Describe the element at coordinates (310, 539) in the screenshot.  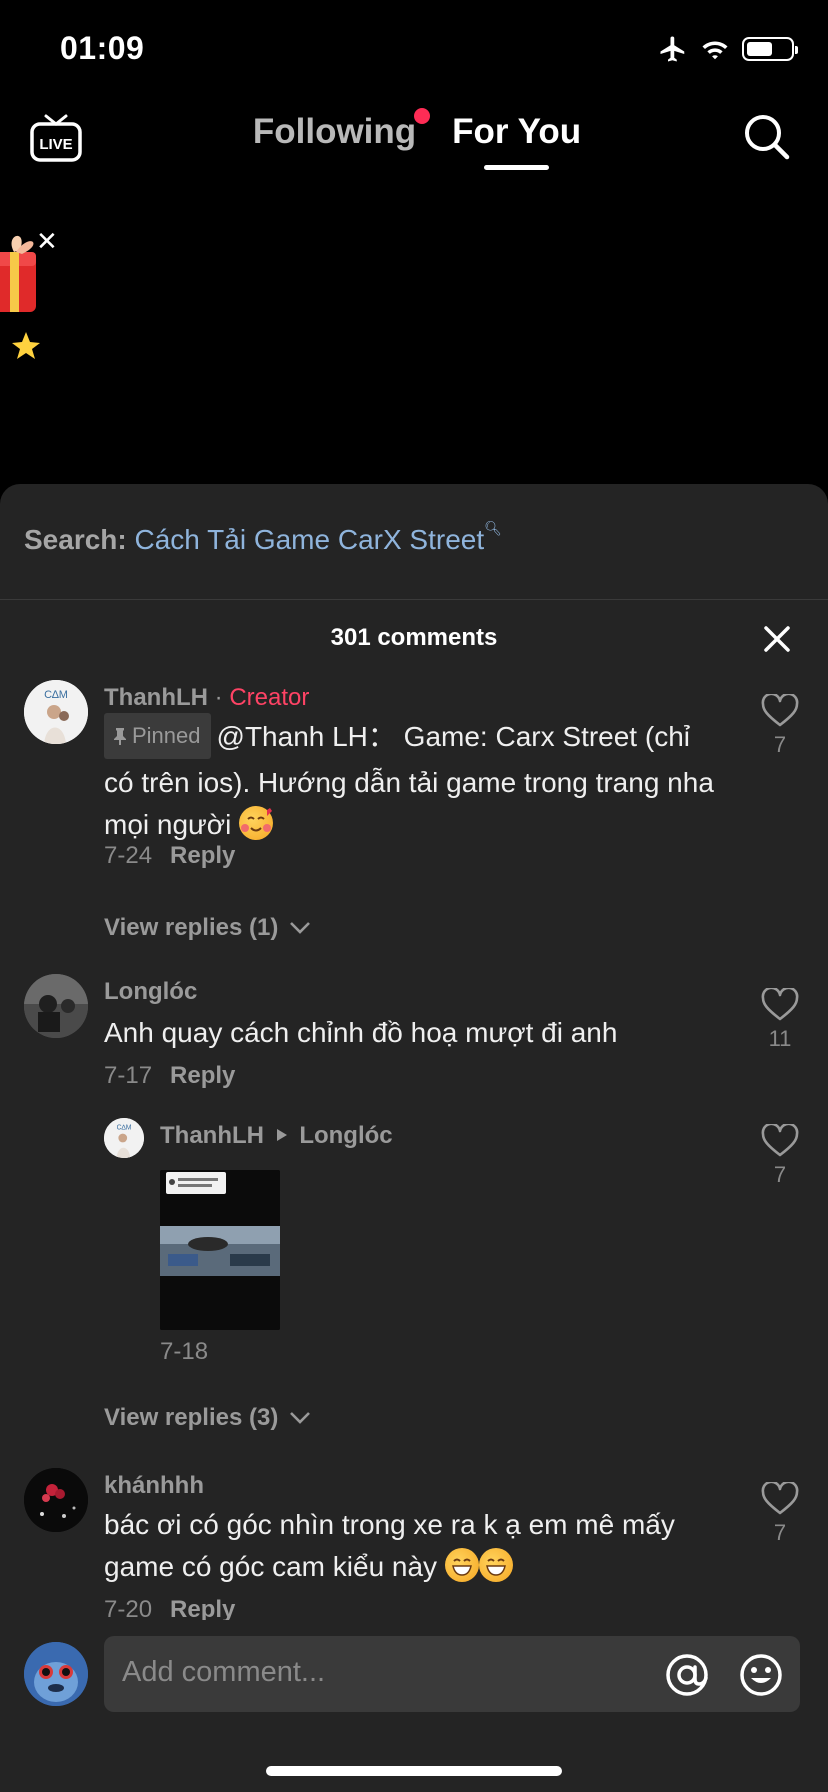
I see `search-term-link: Cách Tải Game CarX Street` at that location.